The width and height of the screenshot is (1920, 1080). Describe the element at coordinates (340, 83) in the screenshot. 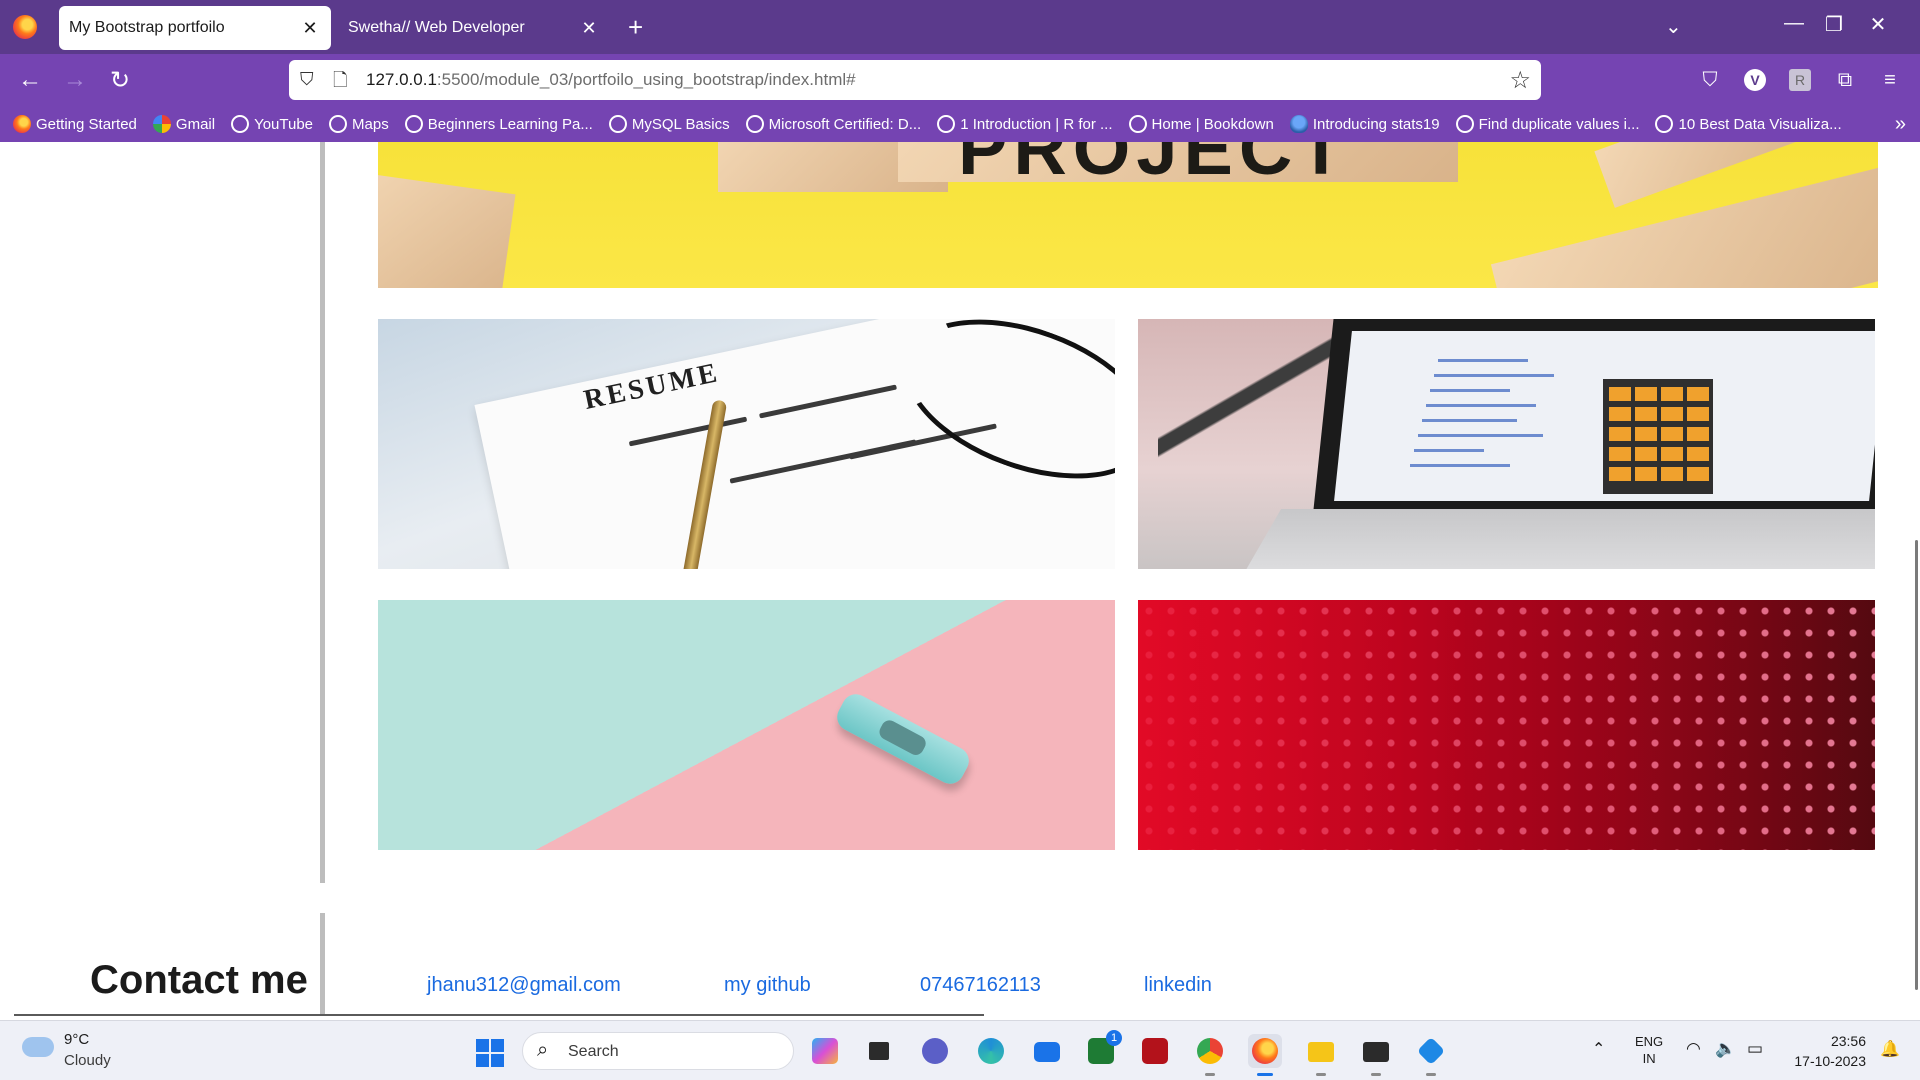

I see `page-info-icon: 🗋` at that location.